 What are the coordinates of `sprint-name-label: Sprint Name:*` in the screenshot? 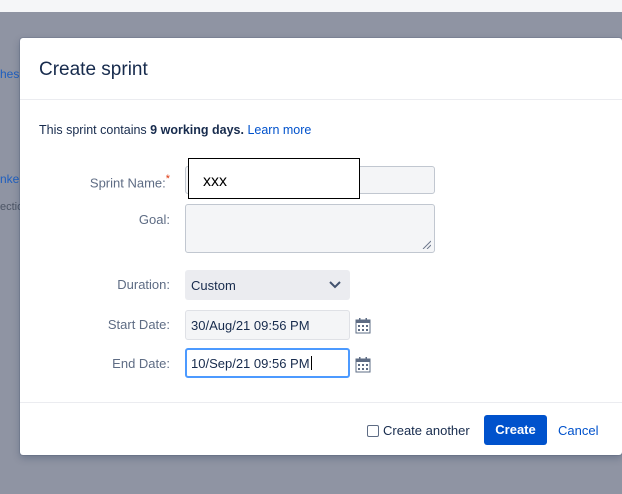 It's located at (129, 182).